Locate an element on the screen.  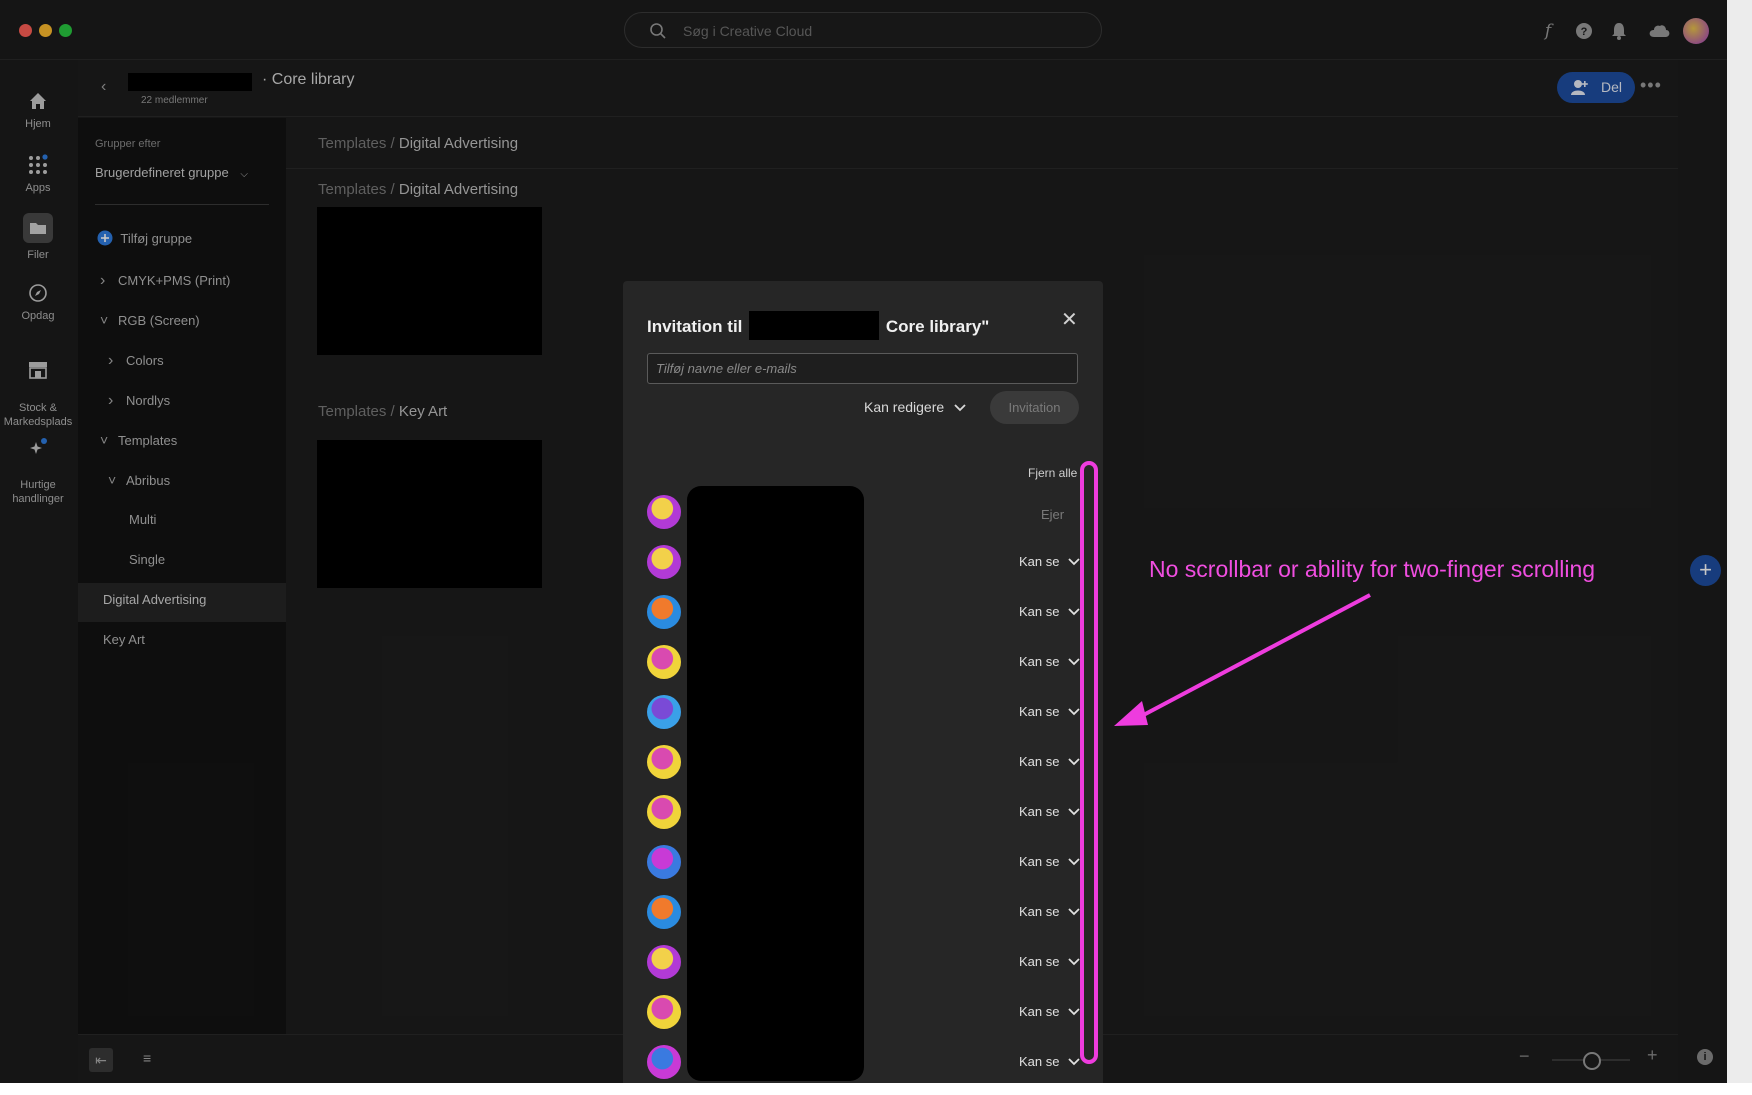
dialog-title-suffix: Core library" is located at coordinates (937, 326).